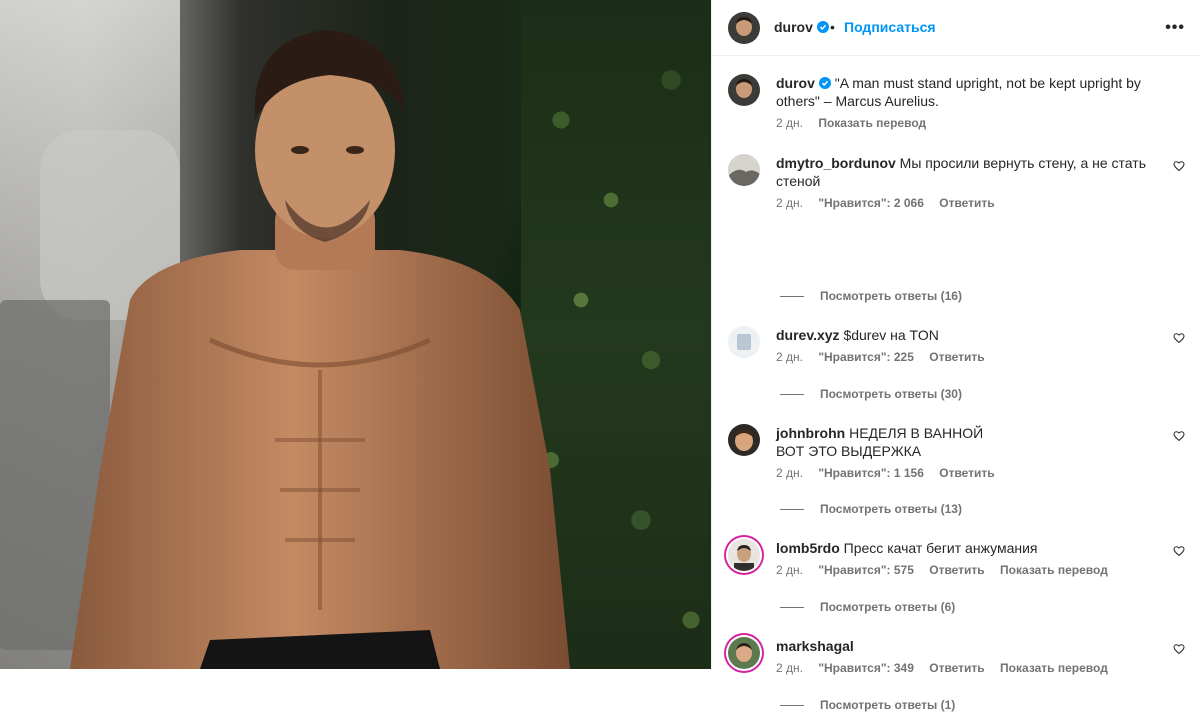  What do you see at coordinates (789, 123) in the screenshot?
I see `caption-time: 2 дн.` at bounding box center [789, 123].